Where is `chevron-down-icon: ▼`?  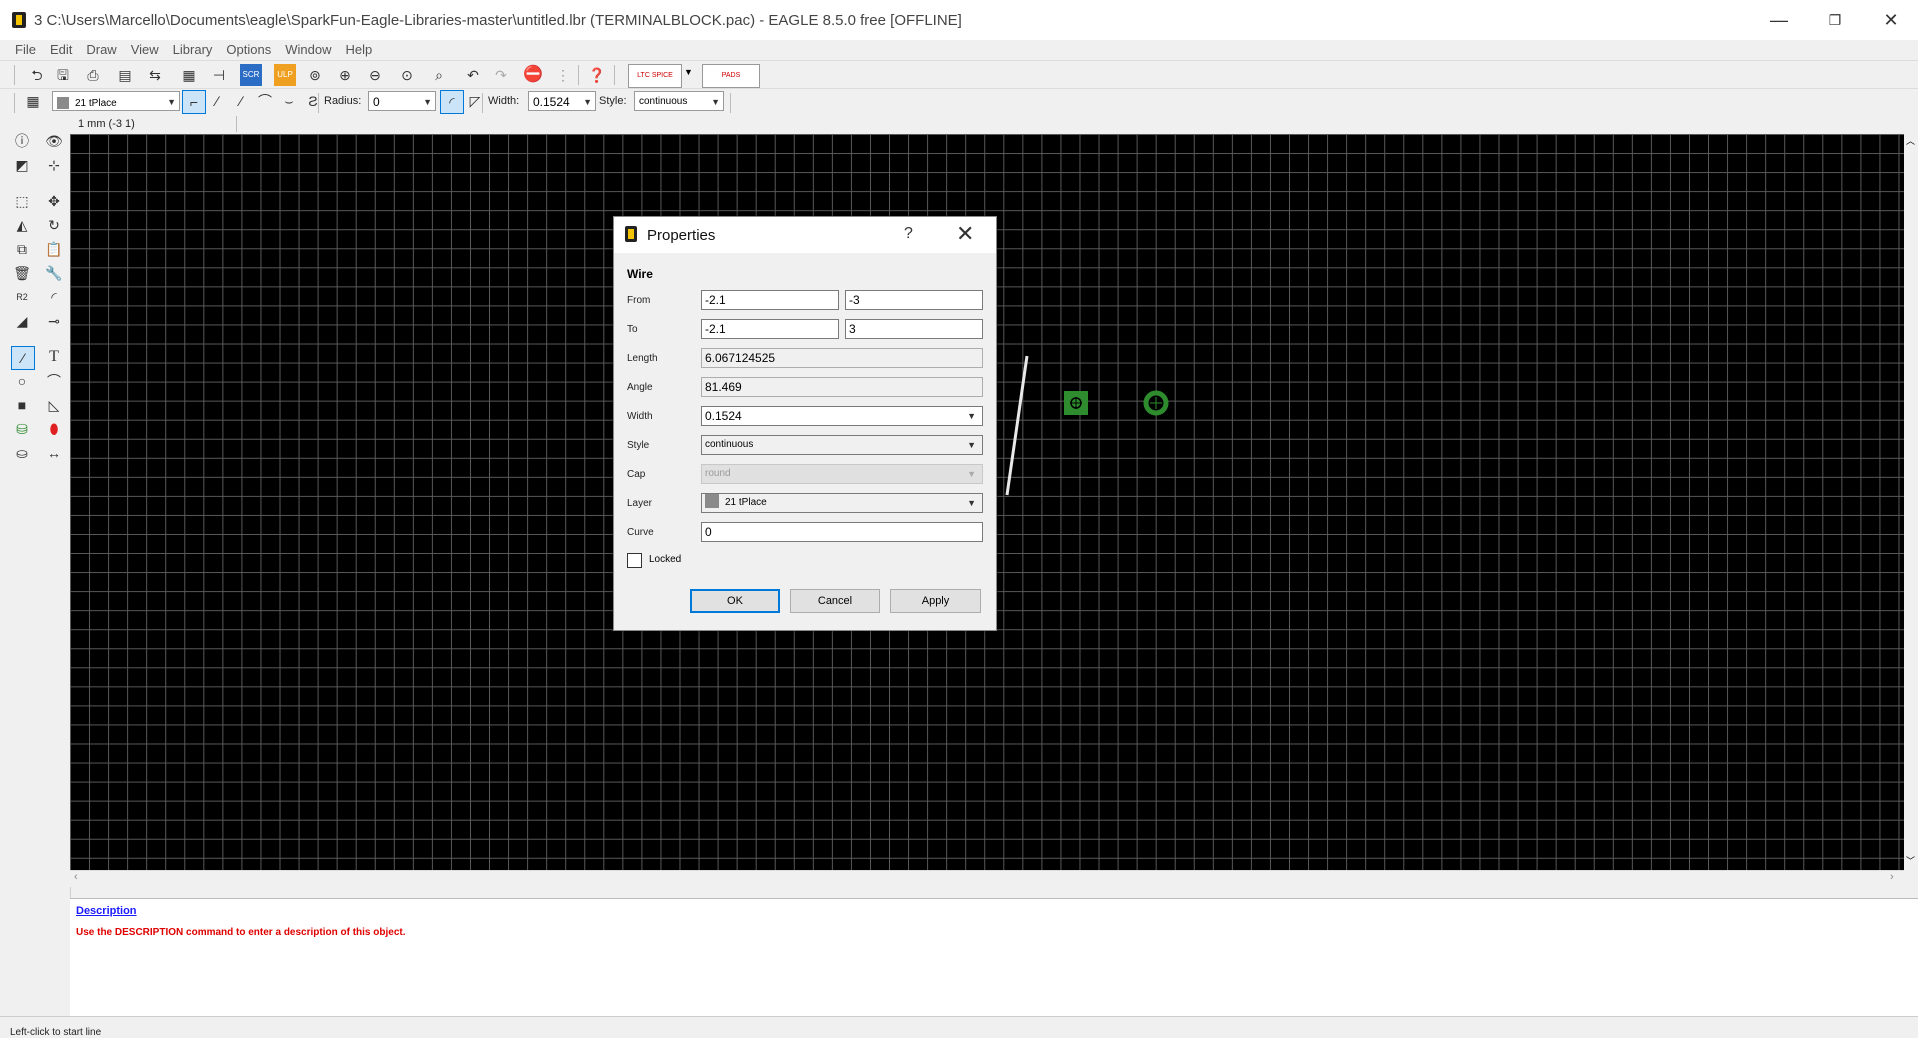
chevron-down-icon: ▼ is located at coordinates (688, 72).